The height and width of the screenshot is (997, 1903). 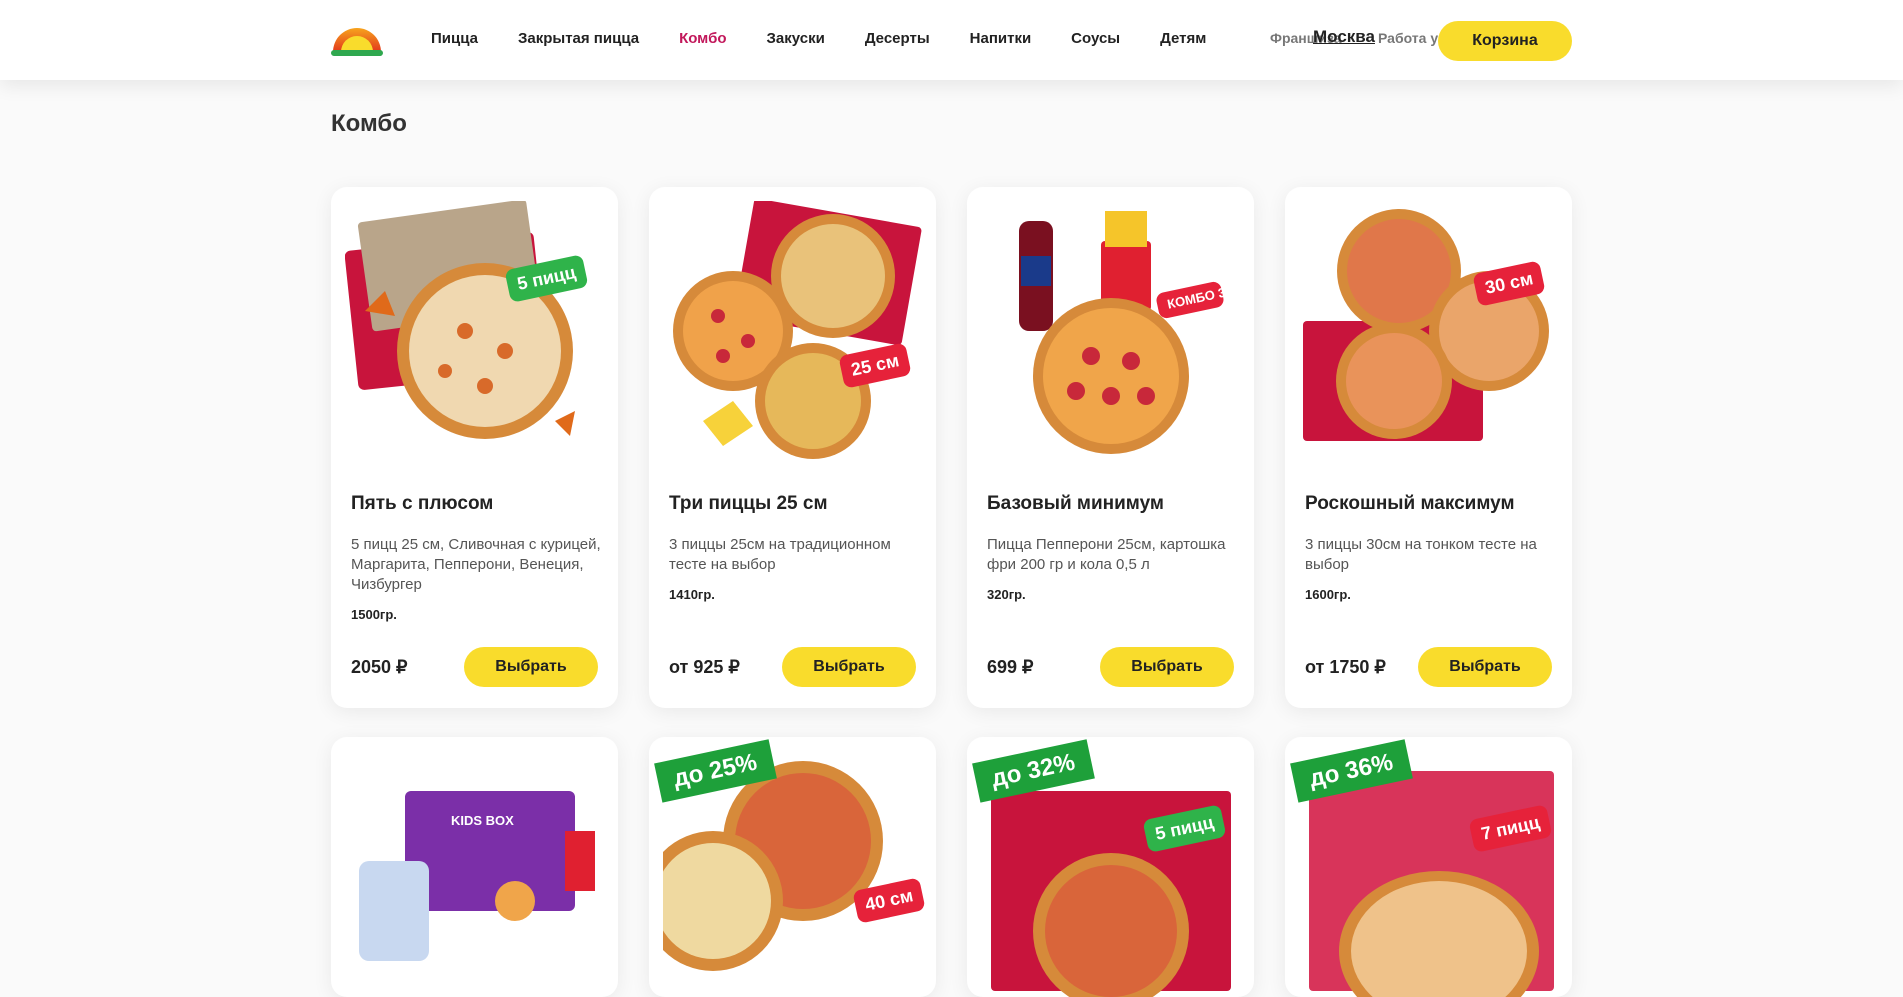 I want to click on jobs-link: Работа у, so click(x=1408, y=38).